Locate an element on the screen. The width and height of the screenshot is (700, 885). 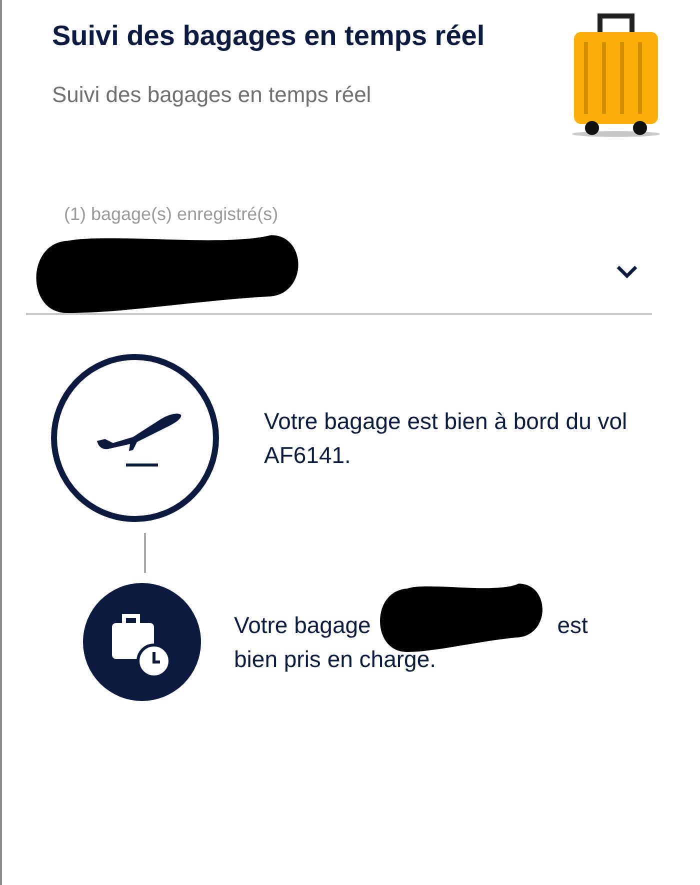
page-title: Suivi des bagages en temps réel is located at coordinates (269, 36).